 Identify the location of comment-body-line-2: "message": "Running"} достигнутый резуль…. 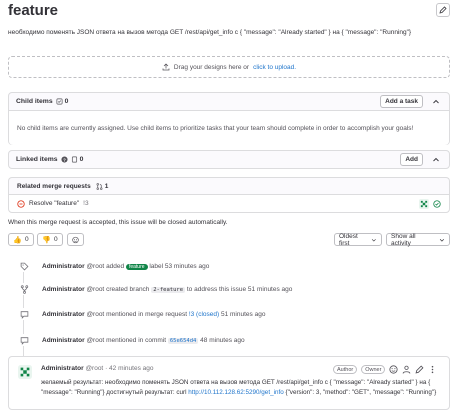
(238, 392).